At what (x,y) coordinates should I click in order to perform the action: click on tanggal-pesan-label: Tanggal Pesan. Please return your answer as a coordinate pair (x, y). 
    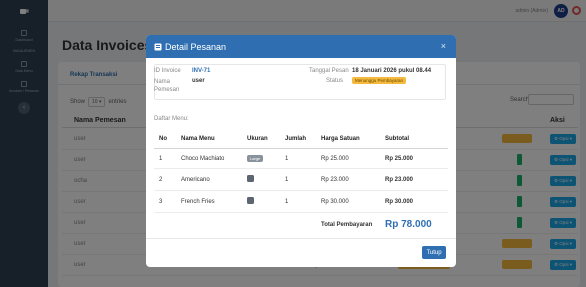
    Looking at the image, I should click on (329, 71).